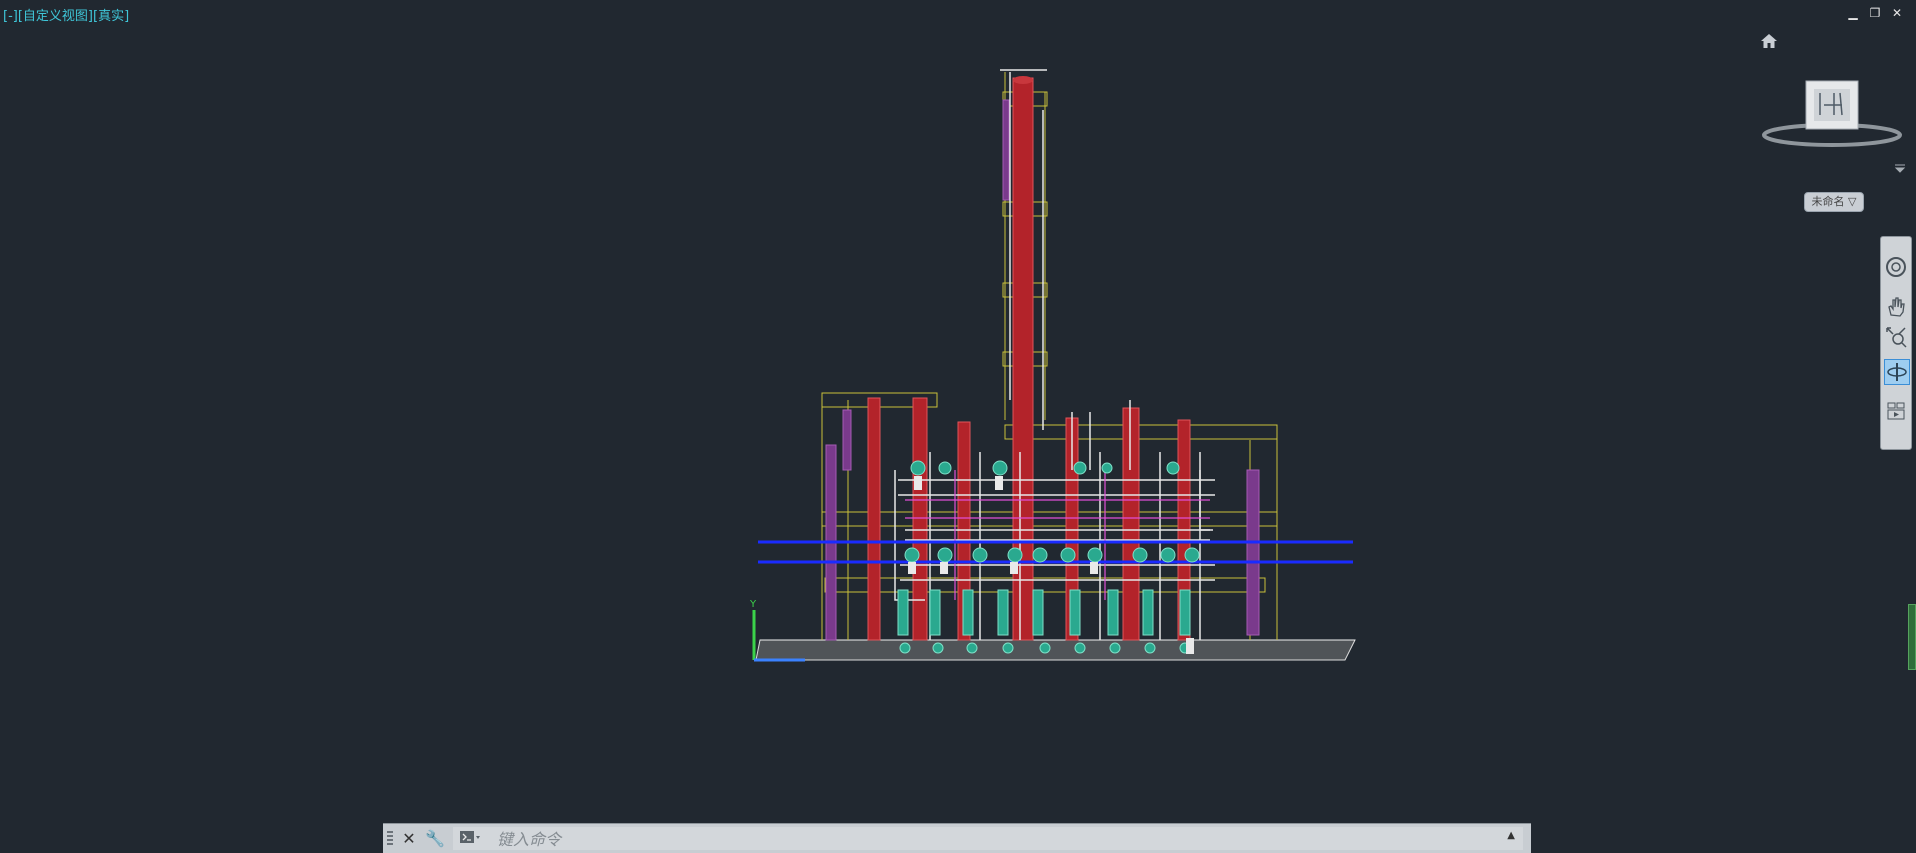  I want to click on ucs-menu: 未命名 ▽, so click(1834, 202).